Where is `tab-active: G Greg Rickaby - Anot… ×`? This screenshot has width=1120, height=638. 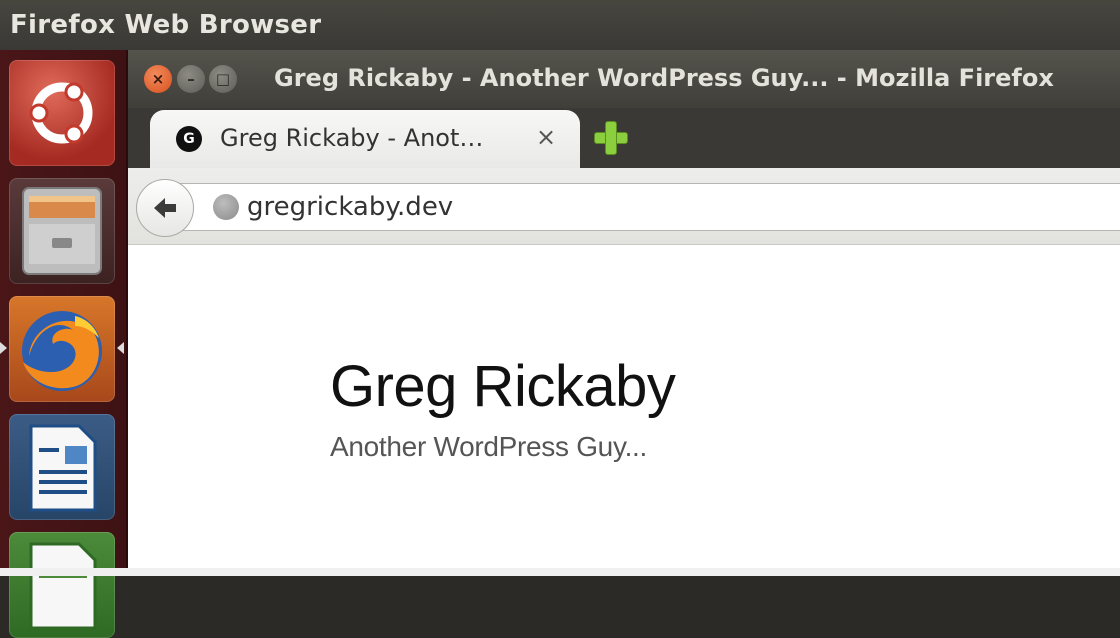 tab-active: G Greg Rickaby - Anot… × is located at coordinates (365, 139).